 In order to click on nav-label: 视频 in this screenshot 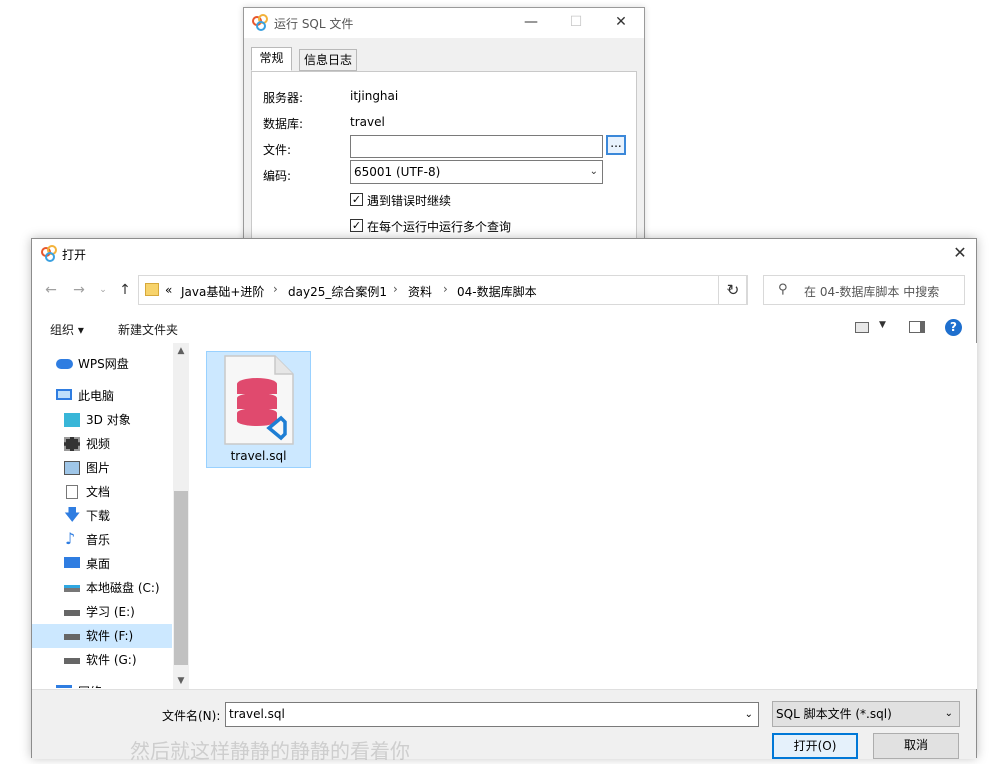, I will do `click(98, 444)`.